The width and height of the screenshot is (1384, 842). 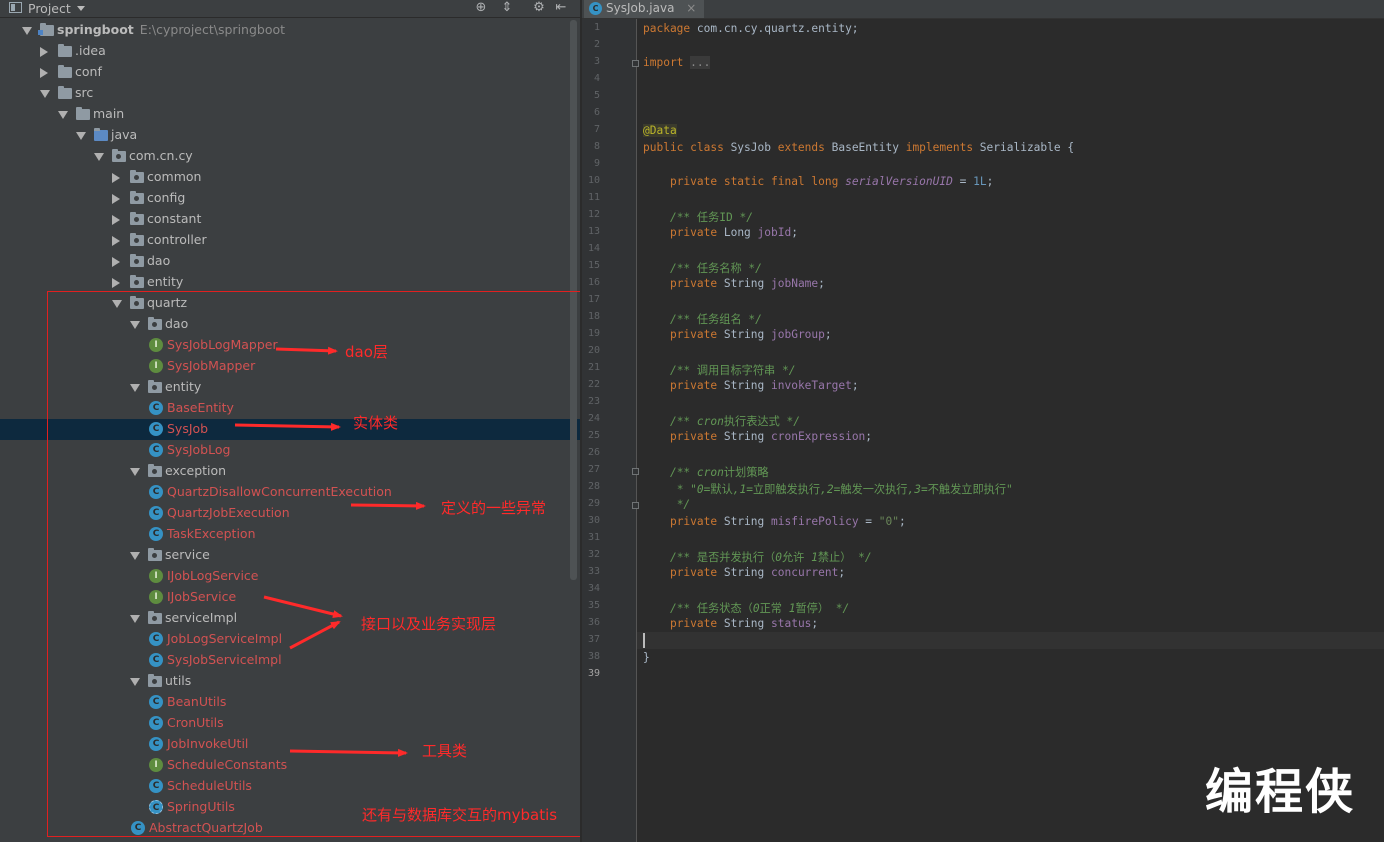 I want to click on line-number: 35, so click(x=593, y=605).